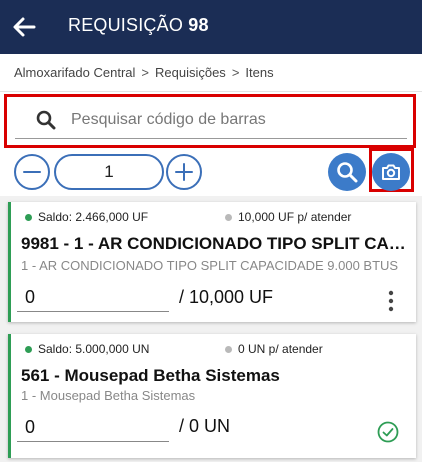  Describe the element at coordinates (231, 120) in the screenshot. I see `barcode-search-input` at that location.